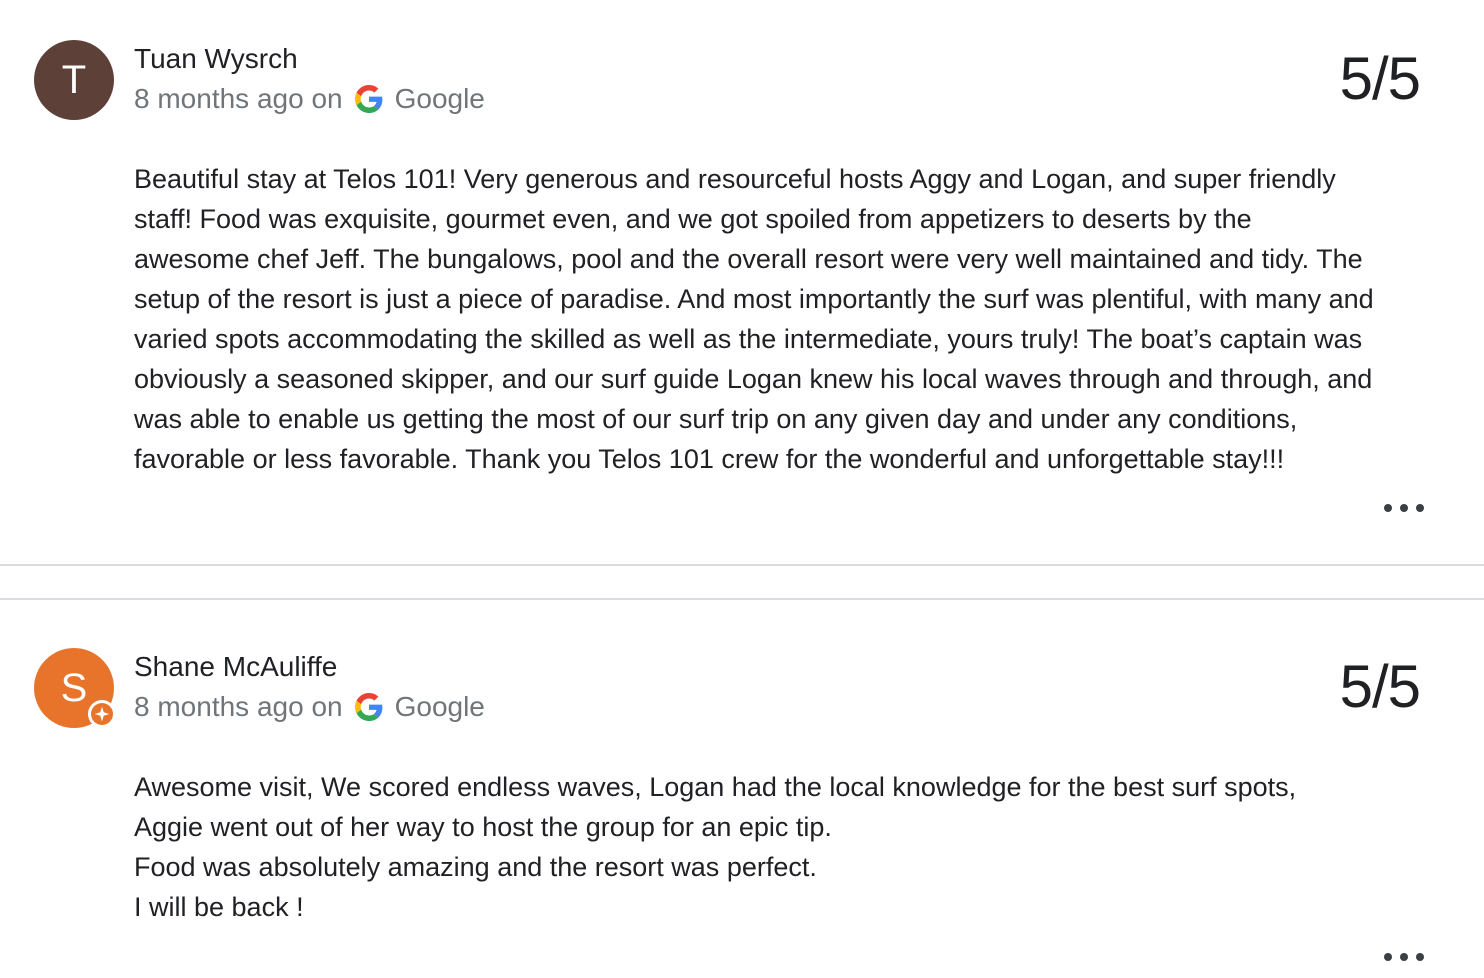 Image resolution: width=1484 pixels, height=978 pixels. I want to click on reviewer-name: Shane McAuliffe, so click(235, 667).